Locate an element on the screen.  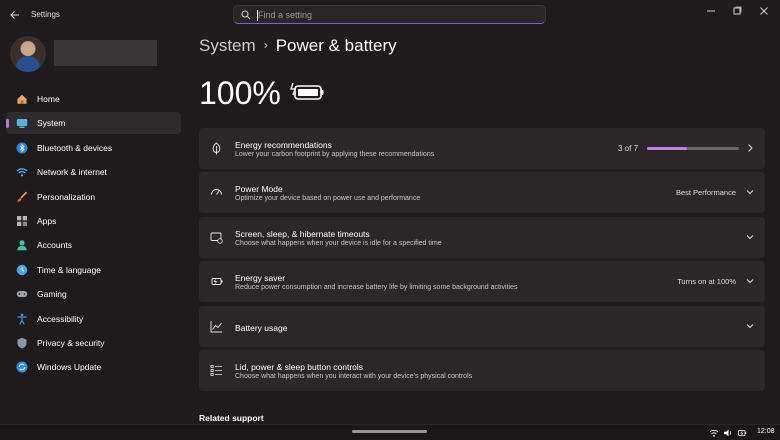
search-input: Find a setting is located at coordinates (285, 15).